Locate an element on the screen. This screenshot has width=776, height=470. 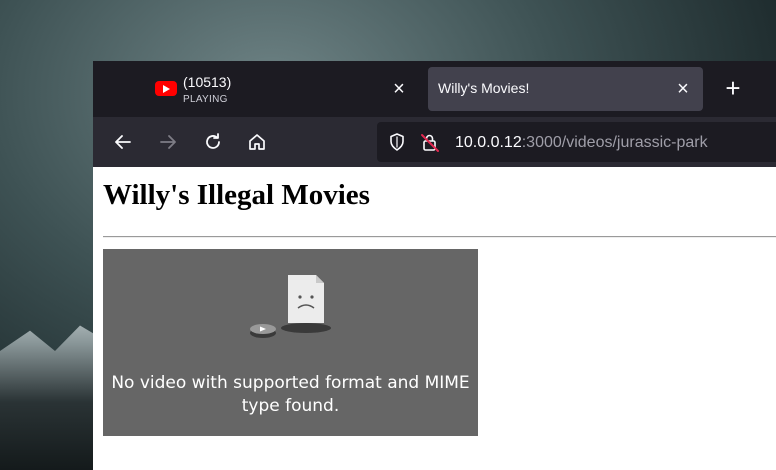
back-button is located at coordinates (123, 142).